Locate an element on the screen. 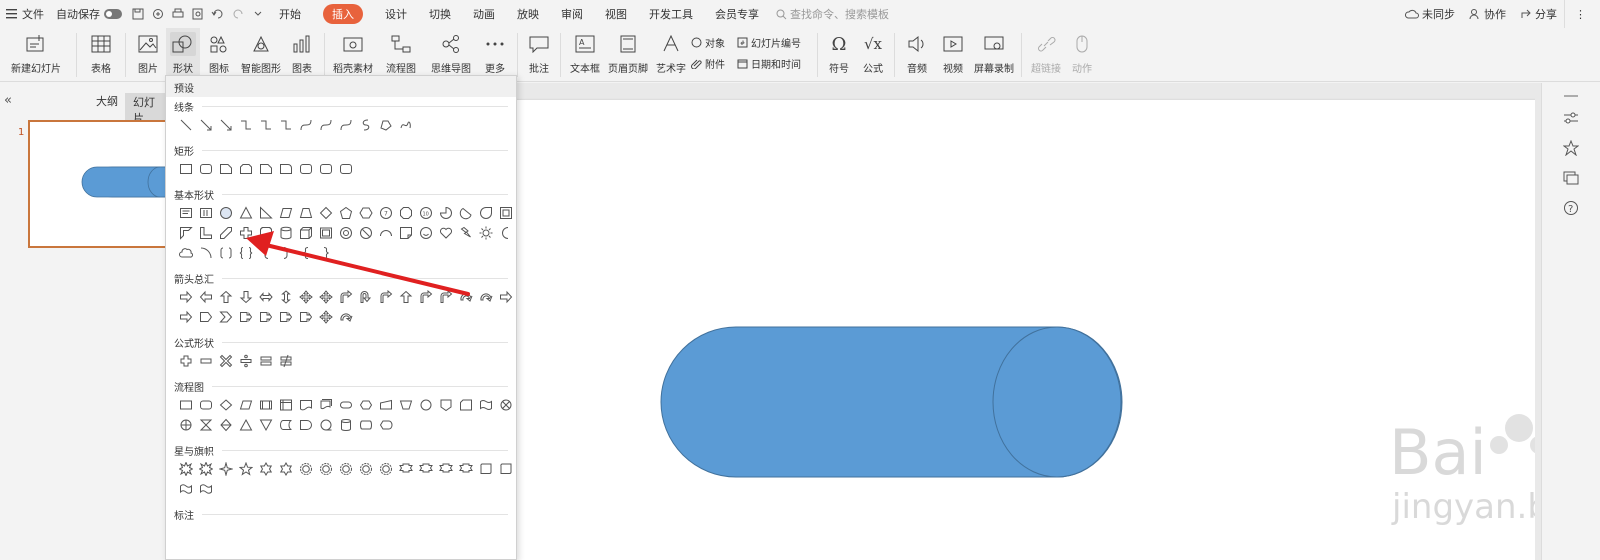  chart-button: 图表 is located at coordinates (302, 55).